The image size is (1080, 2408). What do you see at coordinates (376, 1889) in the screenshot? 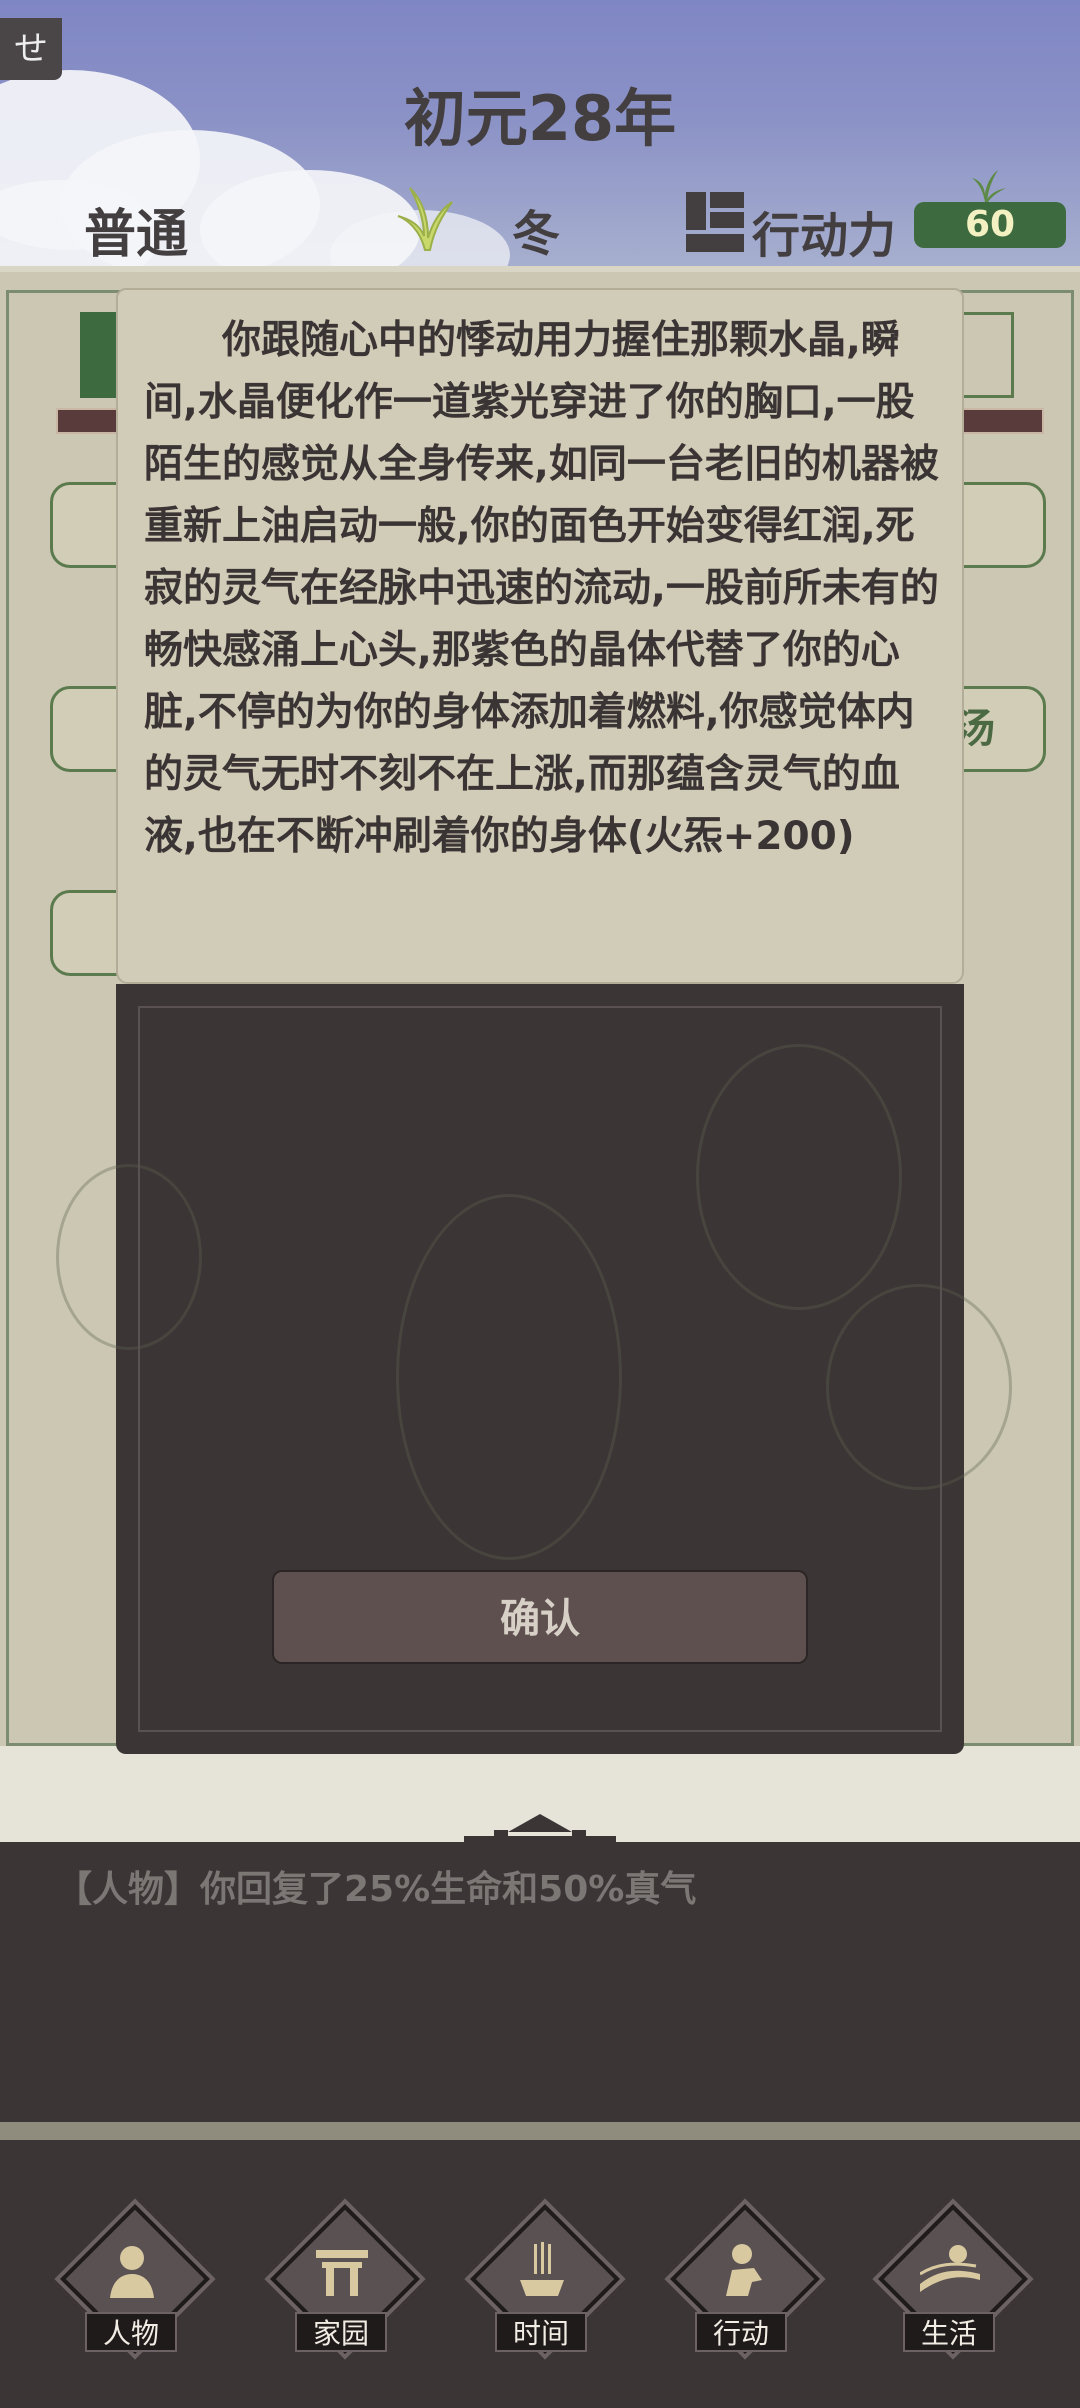
I see `log-message: 【人物】你回复了25%生命和50%真气` at bounding box center [376, 1889].